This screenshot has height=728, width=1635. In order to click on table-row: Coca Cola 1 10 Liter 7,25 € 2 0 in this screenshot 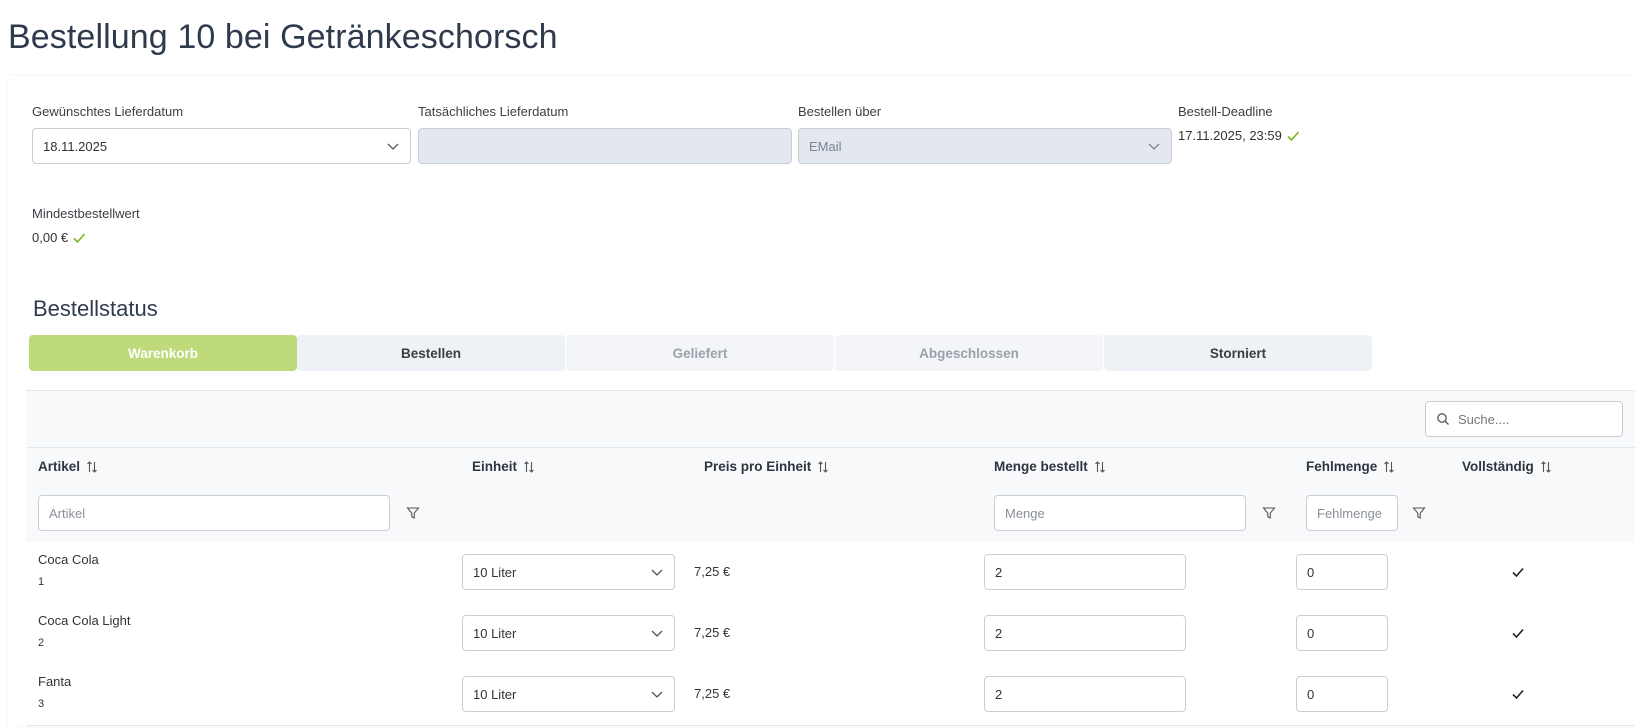, I will do `click(830, 573)`.